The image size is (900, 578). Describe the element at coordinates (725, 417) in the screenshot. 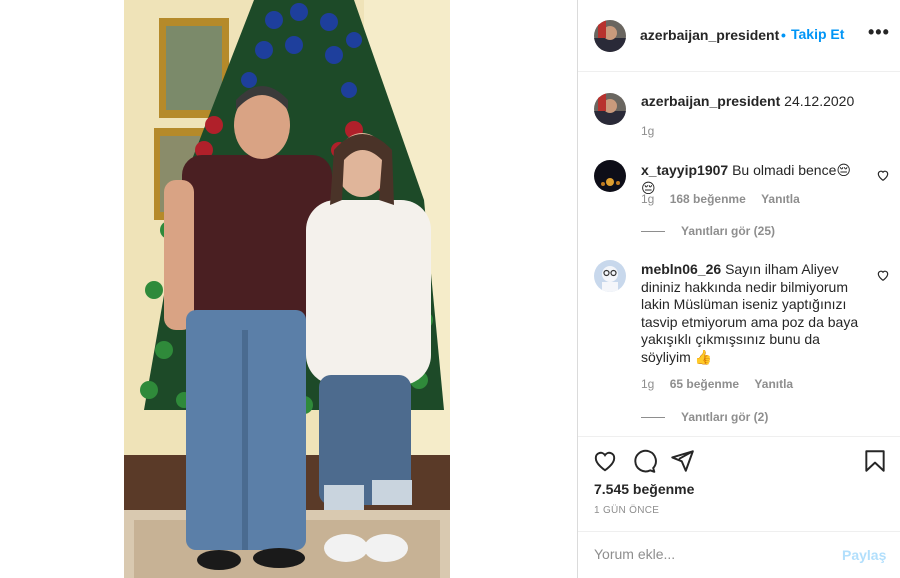

I see `view-replies-label: Yanıtları gör (2)` at that location.